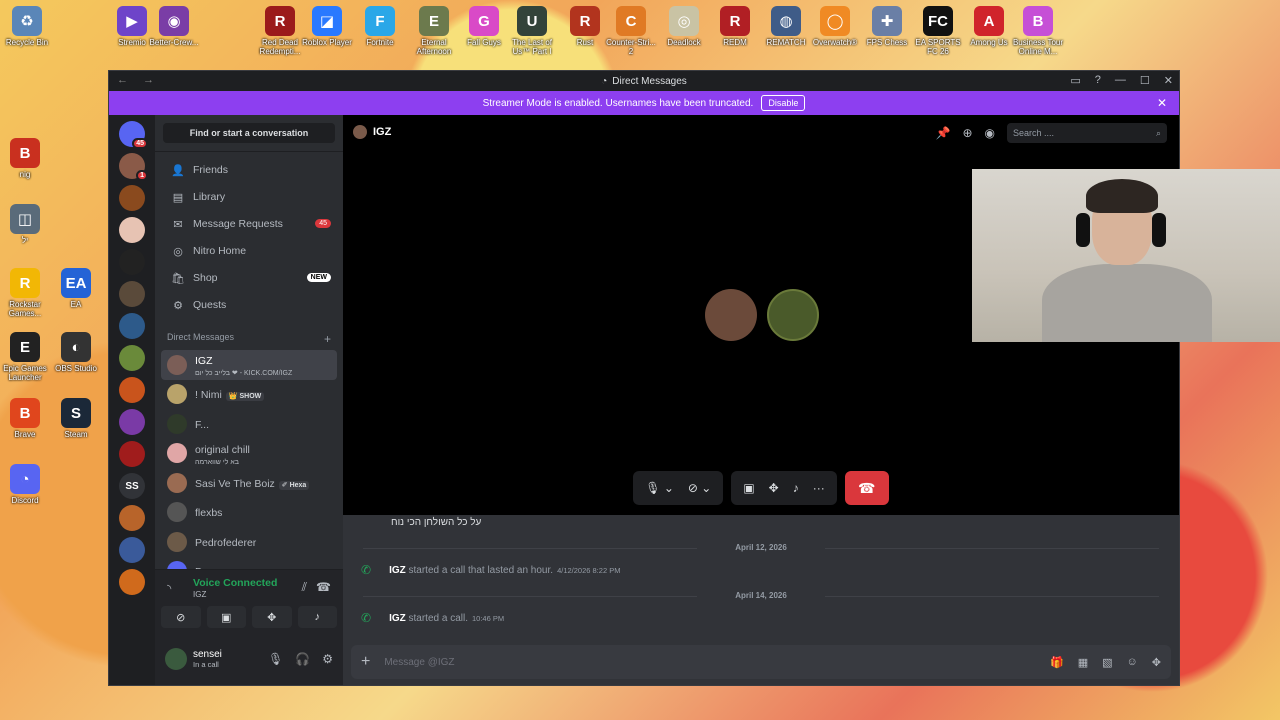 This screenshot has width=1280, height=720. What do you see at coordinates (76, 418) in the screenshot?
I see `desktop-icon: S Steam` at bounding box center [76, 418].